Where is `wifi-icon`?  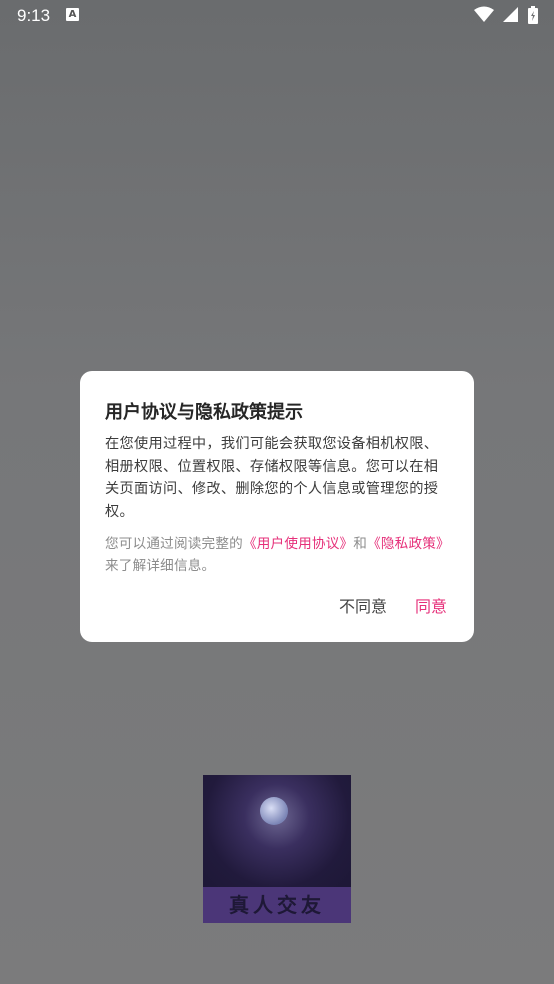
wifi-icon is located at coordinates (483, 14).